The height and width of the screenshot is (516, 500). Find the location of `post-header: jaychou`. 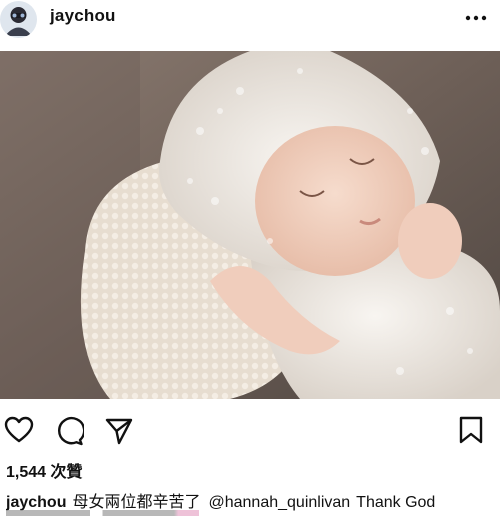

post-header: jaychou is located at coordinates (250, 22).